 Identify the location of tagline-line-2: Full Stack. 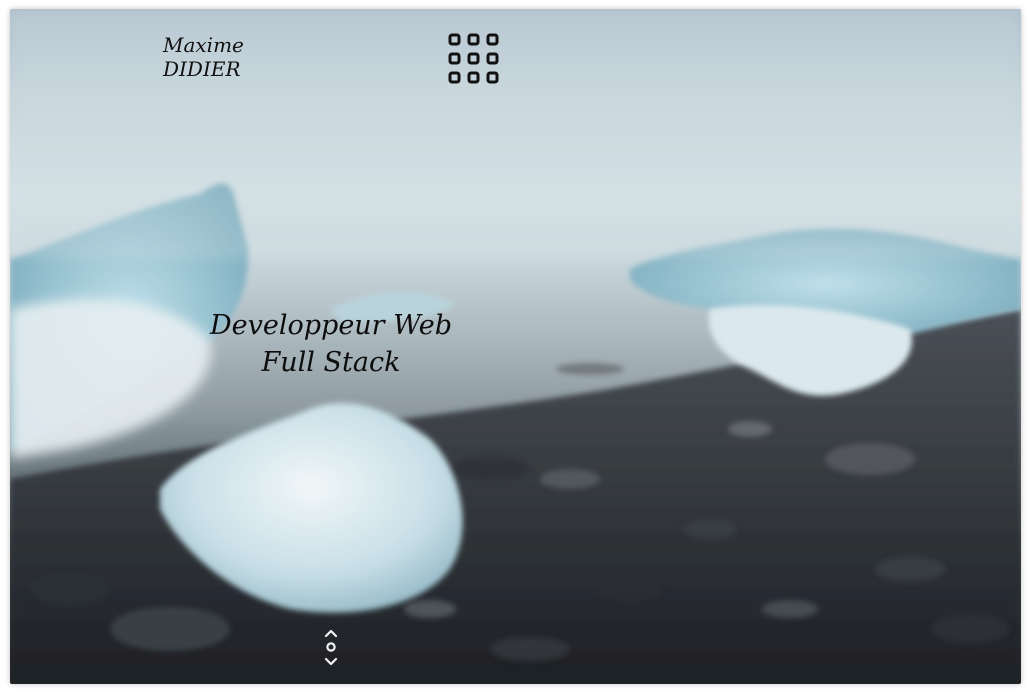
(331, 362).